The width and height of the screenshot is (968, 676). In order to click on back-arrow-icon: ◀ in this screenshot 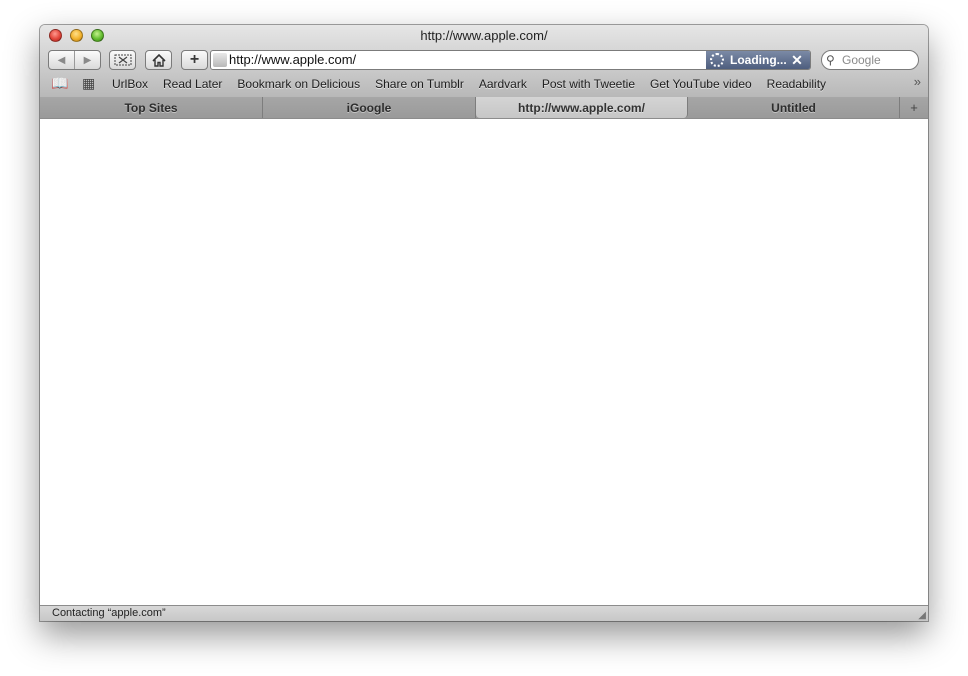, I will do `click(61, 60)`.